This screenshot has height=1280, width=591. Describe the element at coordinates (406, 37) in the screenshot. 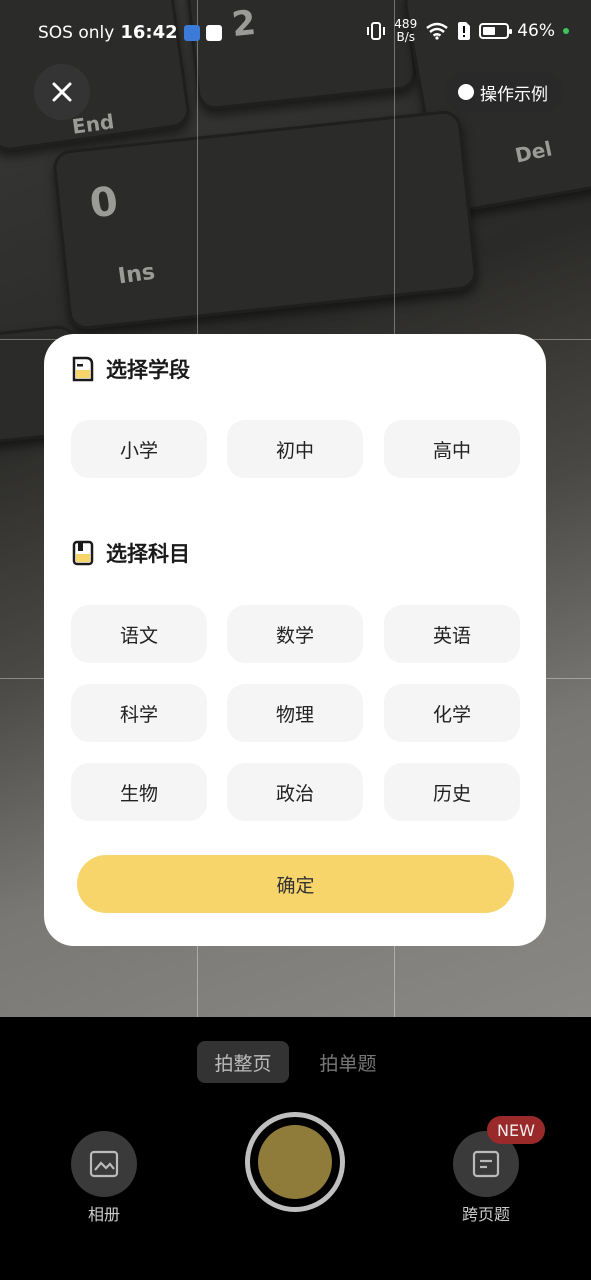

I see `net-speed-unit: B/s` at that location.